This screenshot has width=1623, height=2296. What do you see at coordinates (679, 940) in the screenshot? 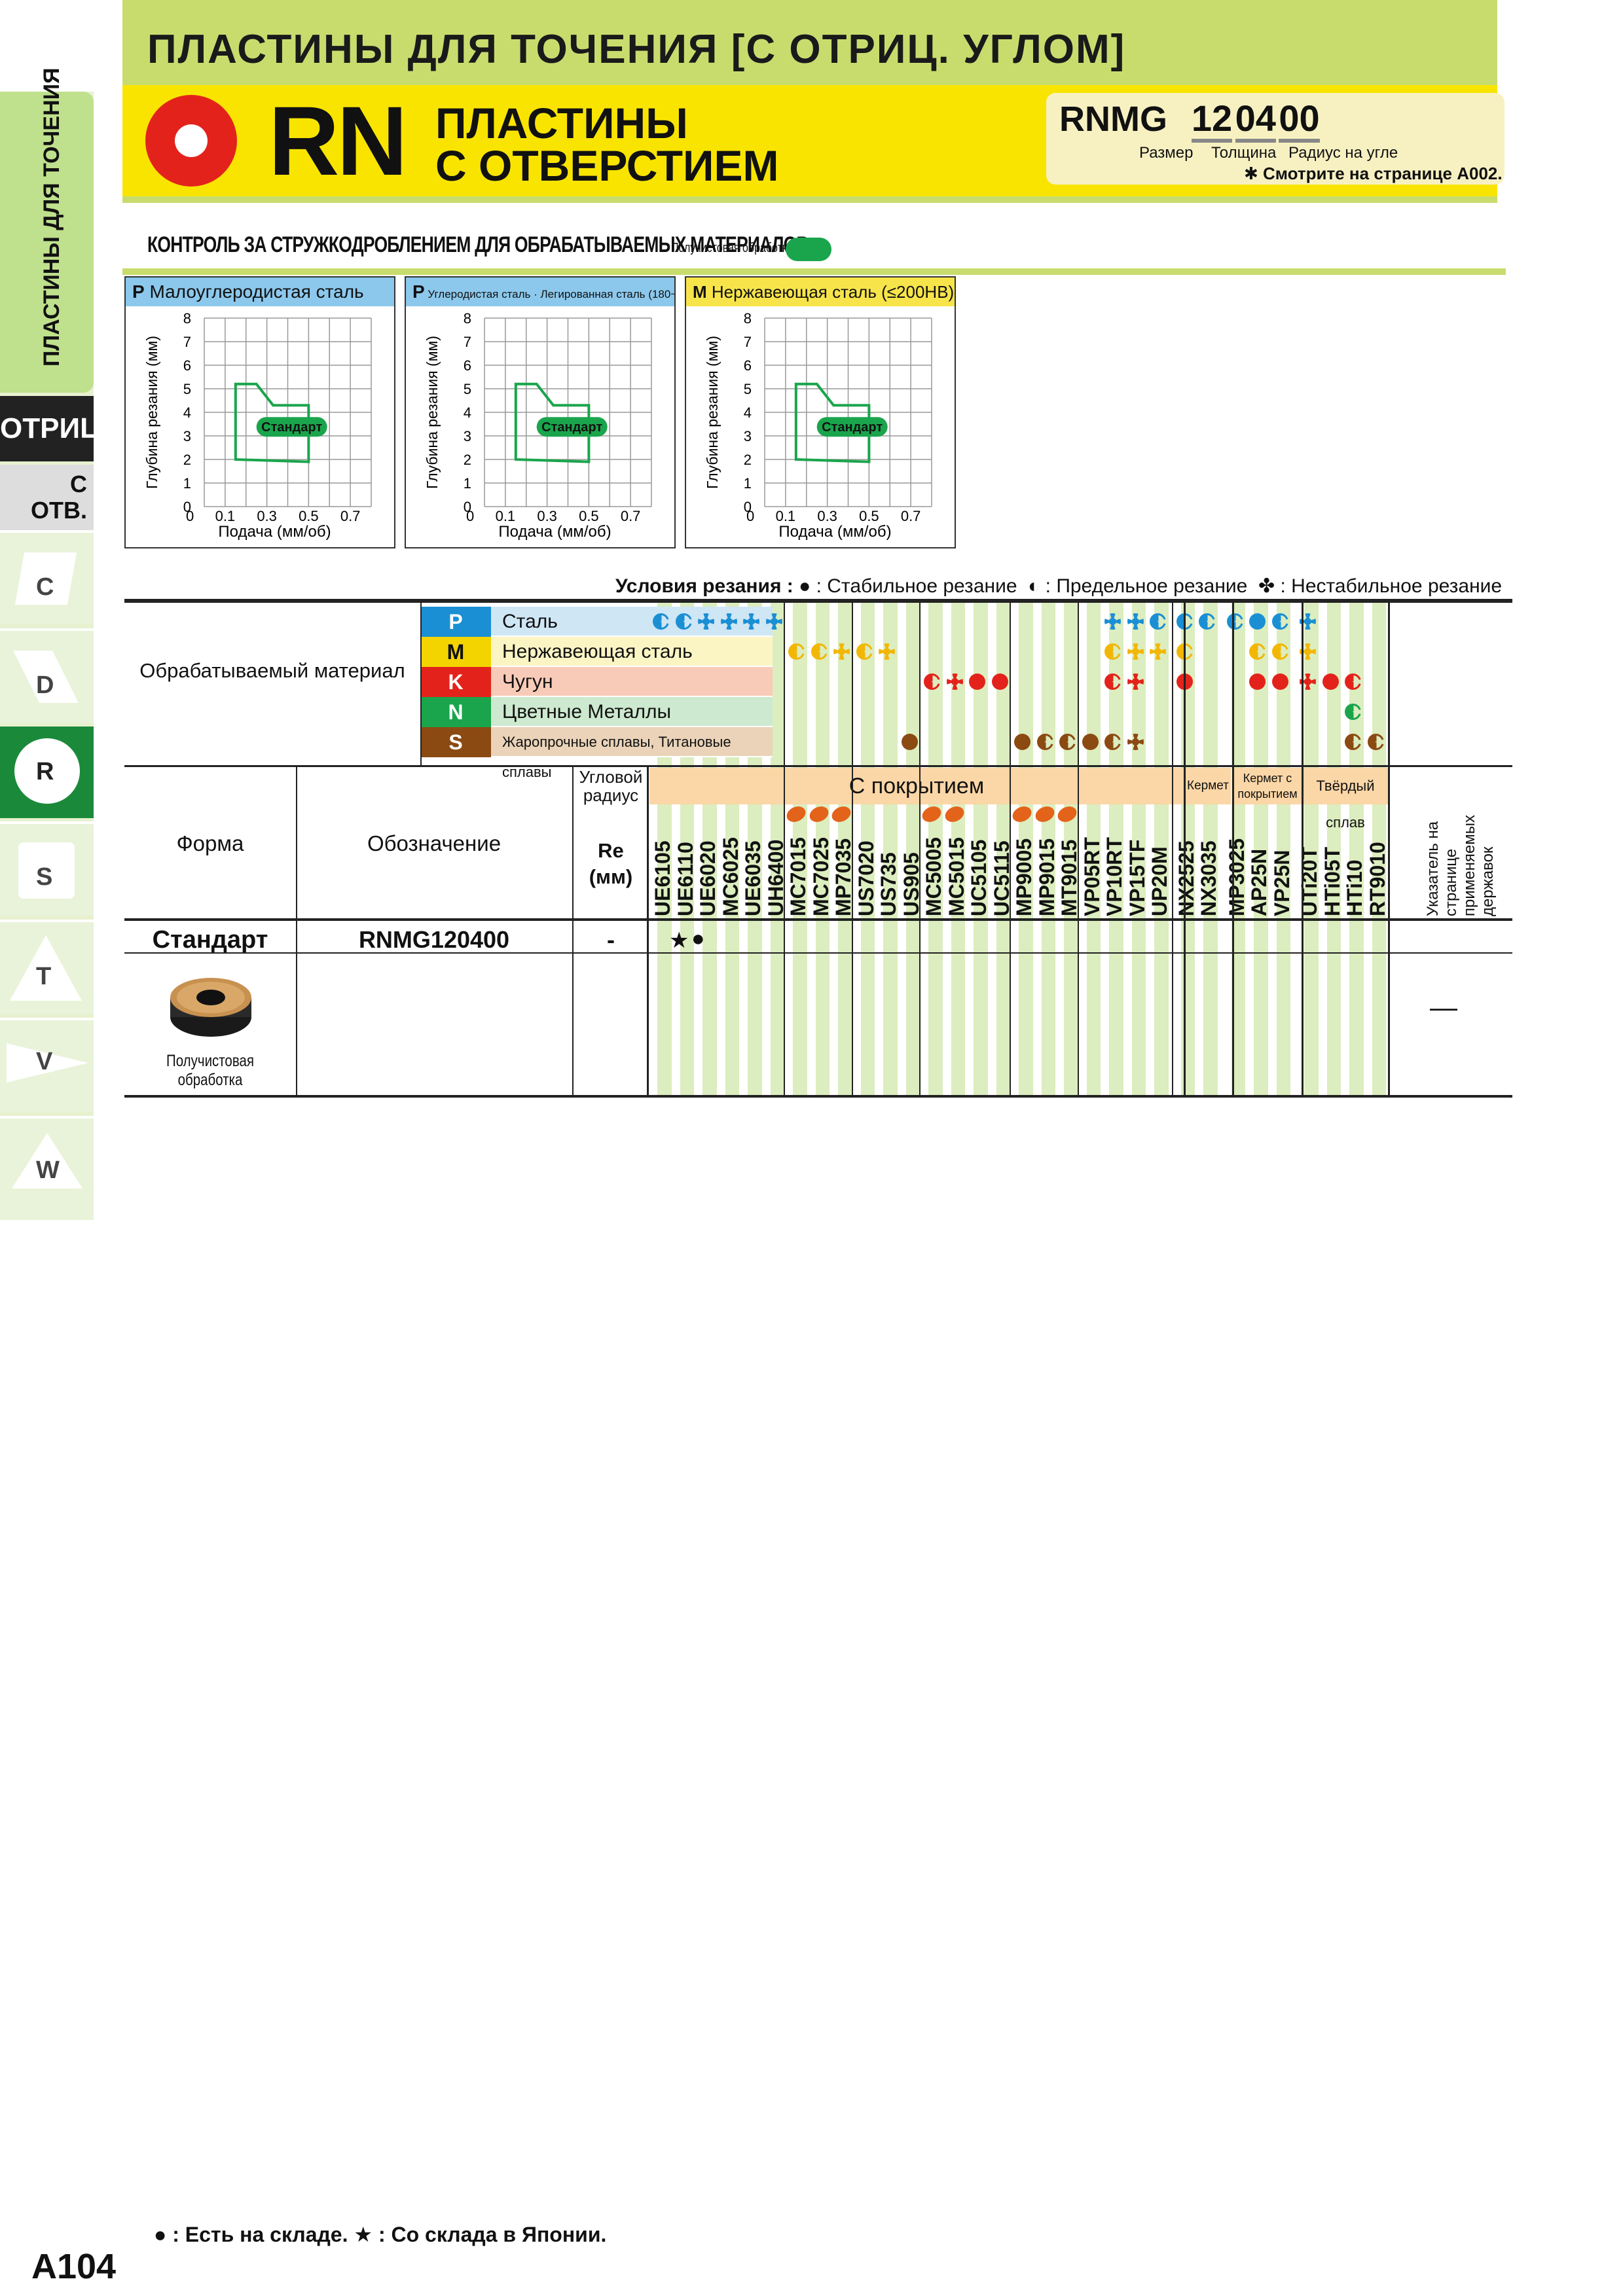
I see `japan-stock-star: ★` at bounding box center [679, 940].